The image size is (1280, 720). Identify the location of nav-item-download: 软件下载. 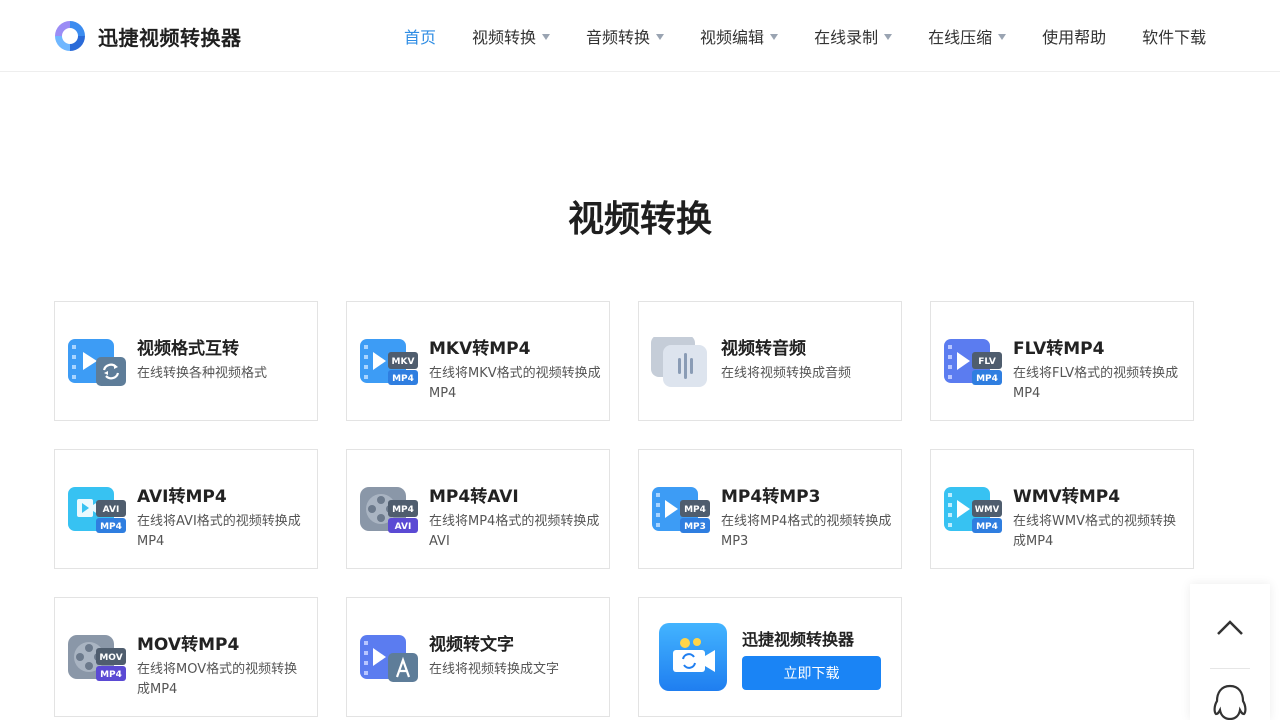
(1174, 36).